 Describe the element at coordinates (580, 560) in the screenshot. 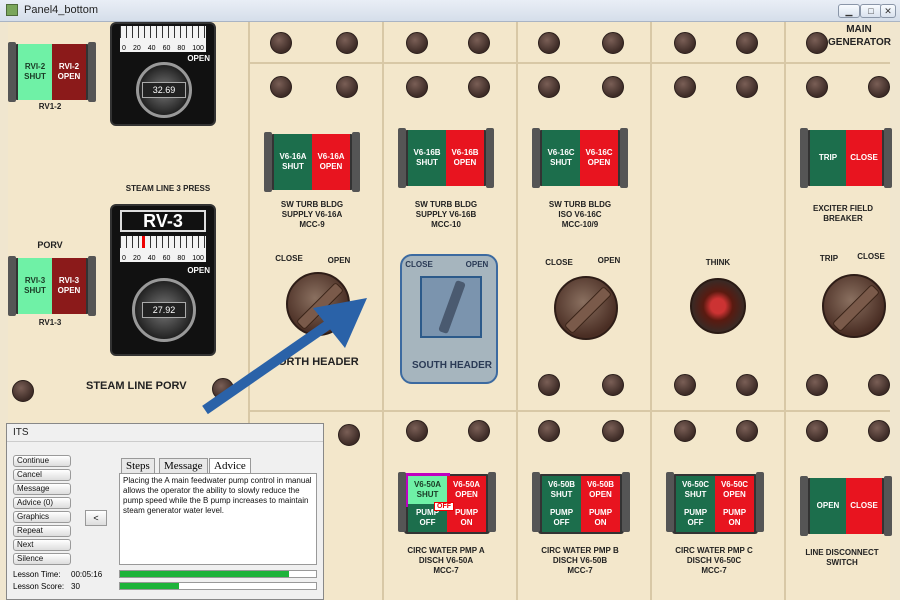

I see `pump-b-label: CIRC WATER PMP B DISCH V6-50B MCC-7` at that location.